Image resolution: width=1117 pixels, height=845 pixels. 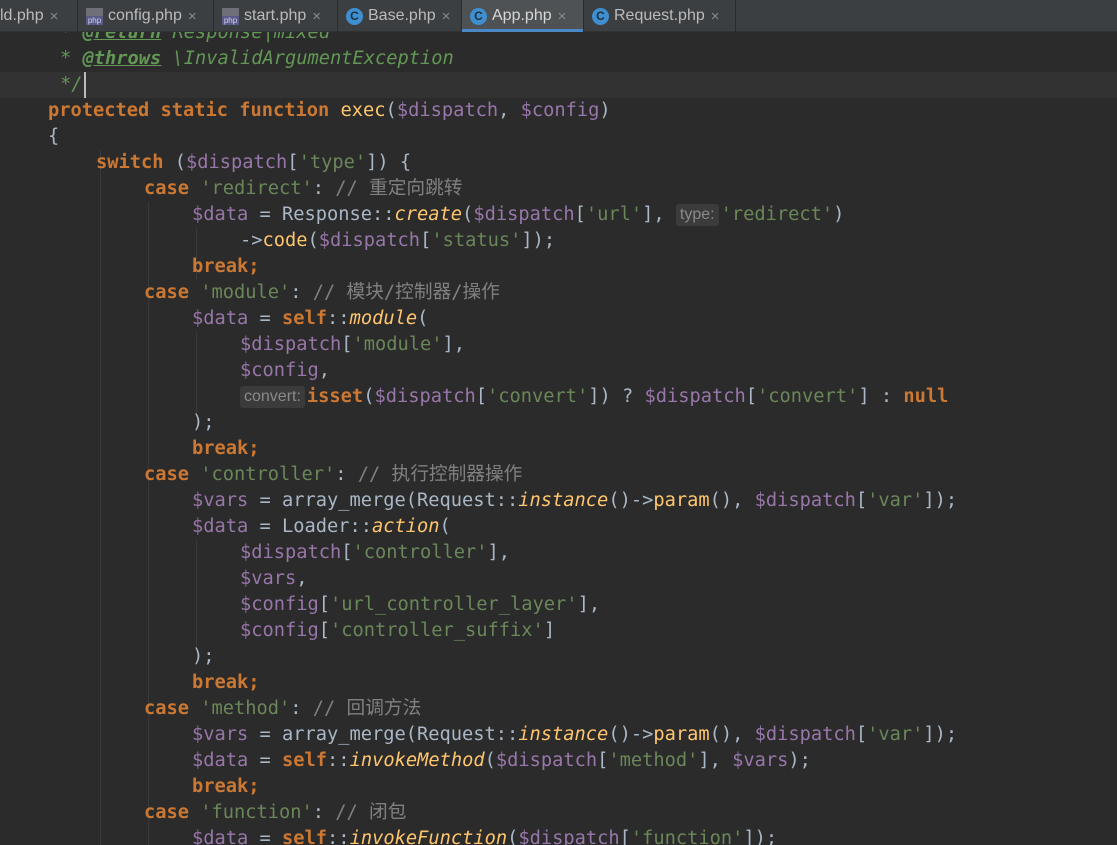 What do you see at coordinates (398, 240) in the screenshot?
I see `code-line: ->code($dispatch['status']);` at bounding box center [398, 240].